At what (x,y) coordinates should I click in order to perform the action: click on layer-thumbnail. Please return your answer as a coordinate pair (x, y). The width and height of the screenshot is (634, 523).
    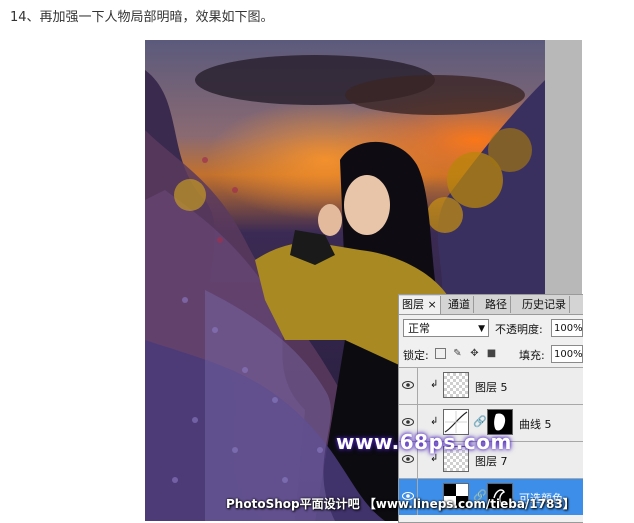
    Looking at the image, I should click on (456, 385).